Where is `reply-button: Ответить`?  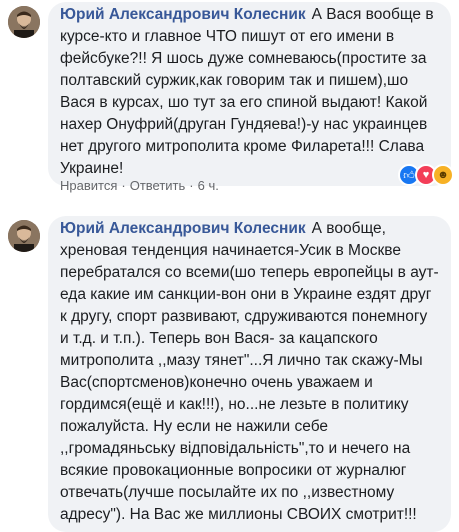
reply-button: Ответить is located at coordinates (158, 185).